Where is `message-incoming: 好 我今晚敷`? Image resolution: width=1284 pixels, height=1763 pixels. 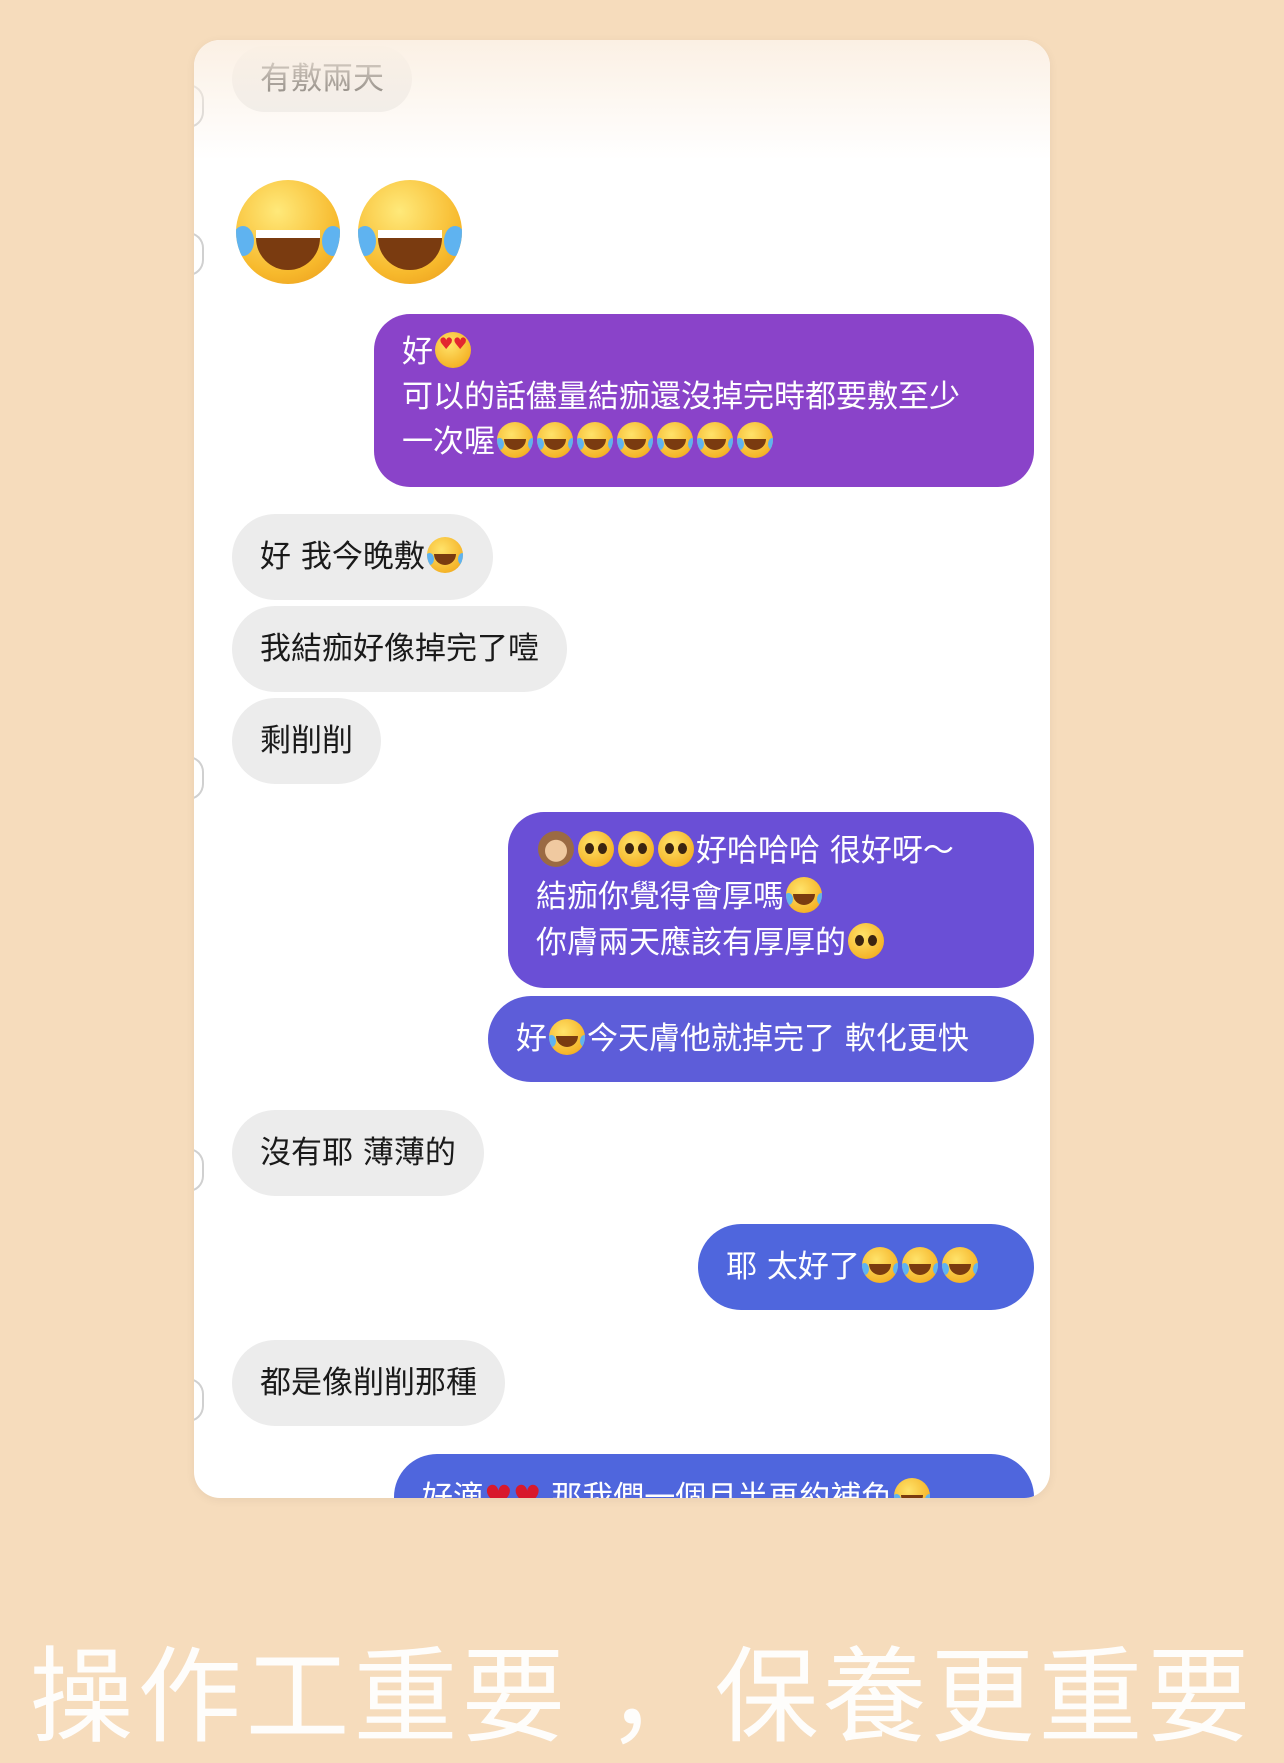
message-incoming: 好 我今晚敷 is located at coordinates (362, 557).